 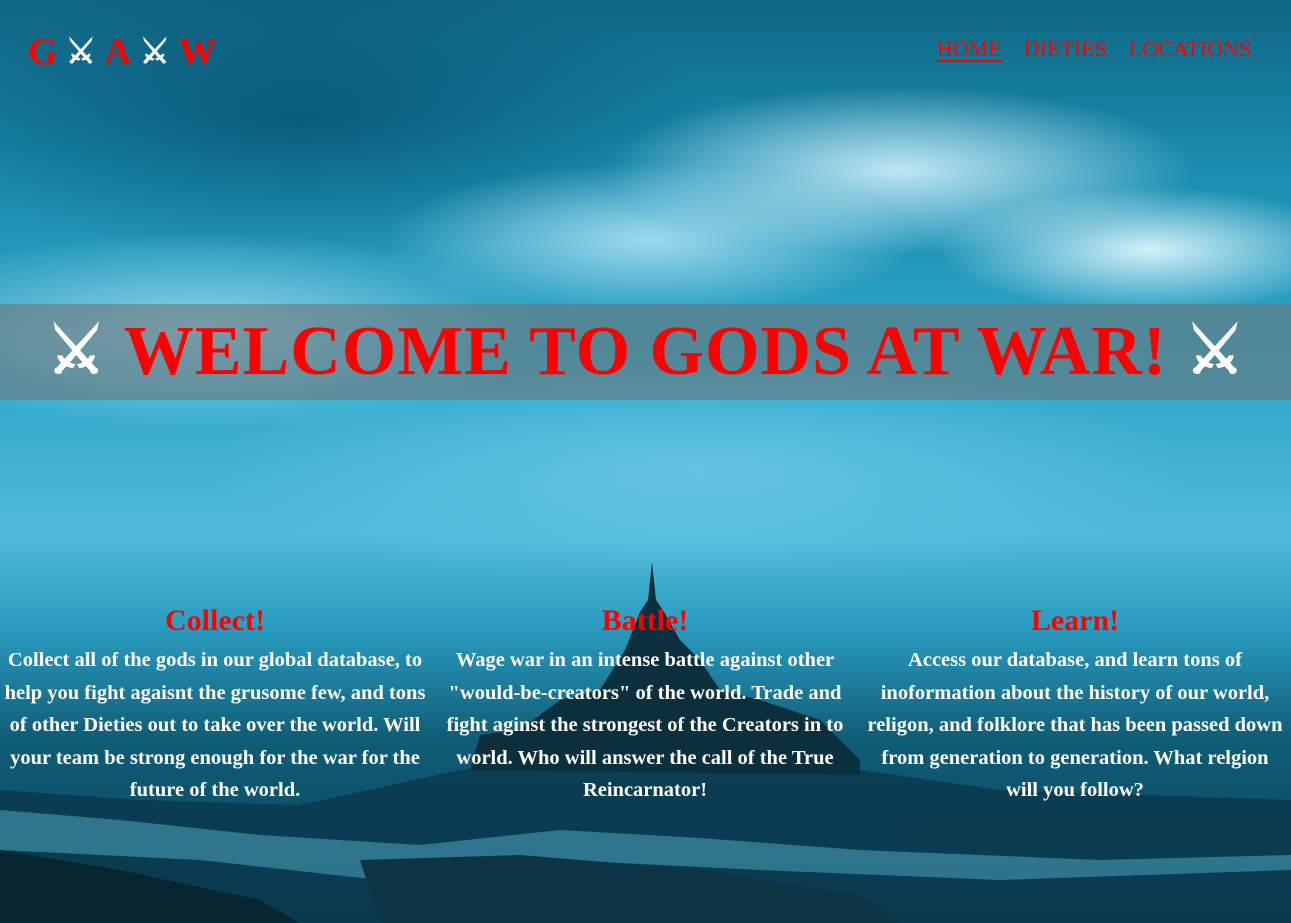 I want to click on main-nav: HOME DIETIES LOCATIONS, so click(x=1094, y=49).